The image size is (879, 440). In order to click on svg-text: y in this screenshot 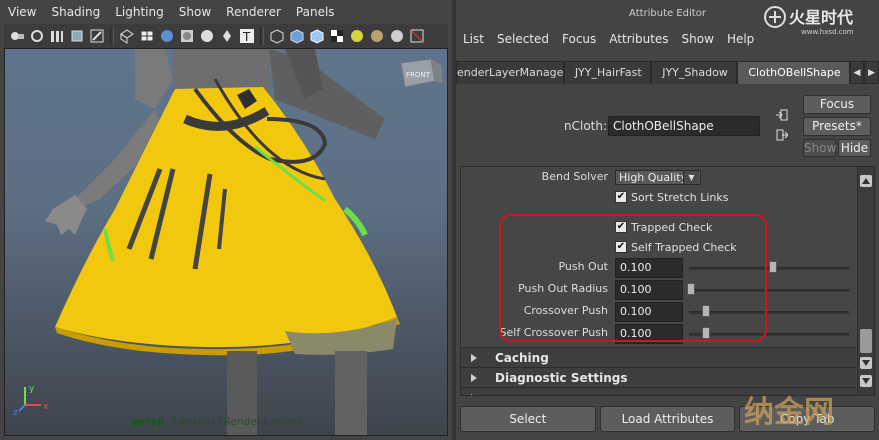, I will do `click(32, 389)`.